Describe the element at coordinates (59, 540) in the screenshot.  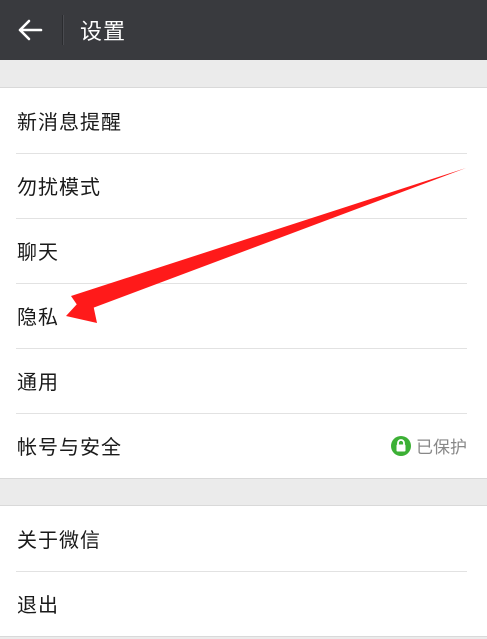
I see `settings-item-label: 关于微信` at that location.